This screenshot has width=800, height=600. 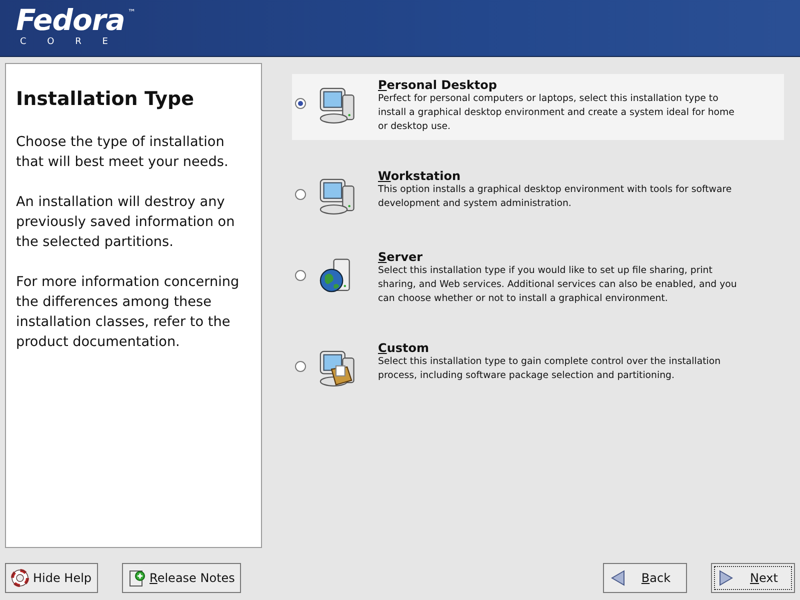 I want to click on lifebuoy-icon, so click(x=20, y=578).